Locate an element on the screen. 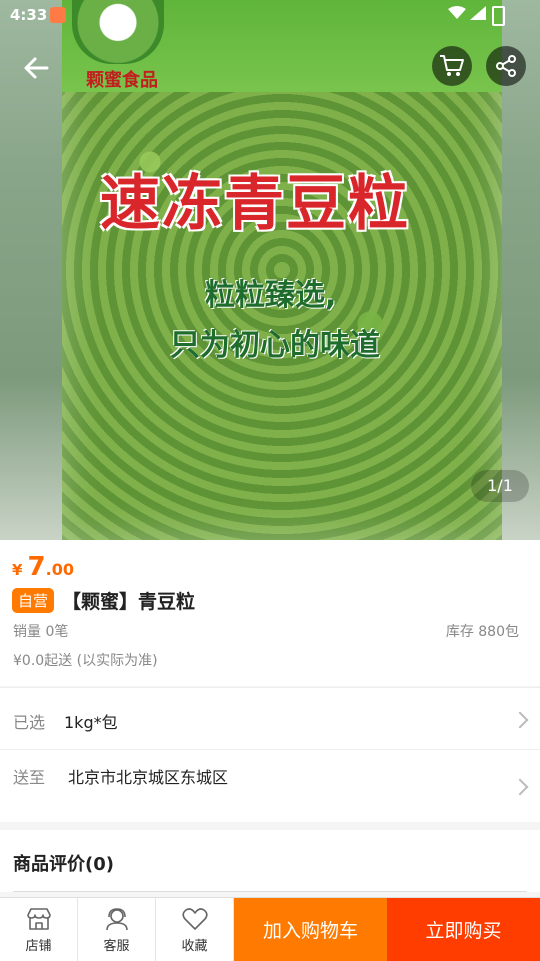 This screenshot has width=540, height=961. divider is located at coordinates (270, 891).